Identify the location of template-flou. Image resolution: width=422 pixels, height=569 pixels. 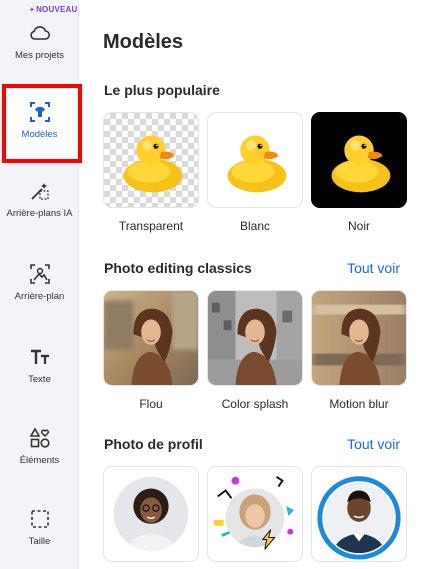
(151, 338).